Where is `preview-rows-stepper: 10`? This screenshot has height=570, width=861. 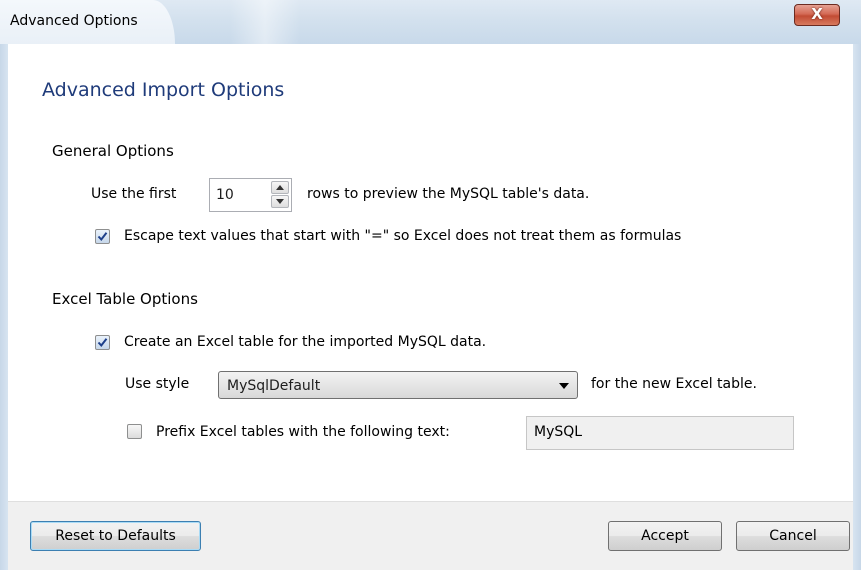 preview-rows-stepper: 10 is located at coordinates (250, 195).